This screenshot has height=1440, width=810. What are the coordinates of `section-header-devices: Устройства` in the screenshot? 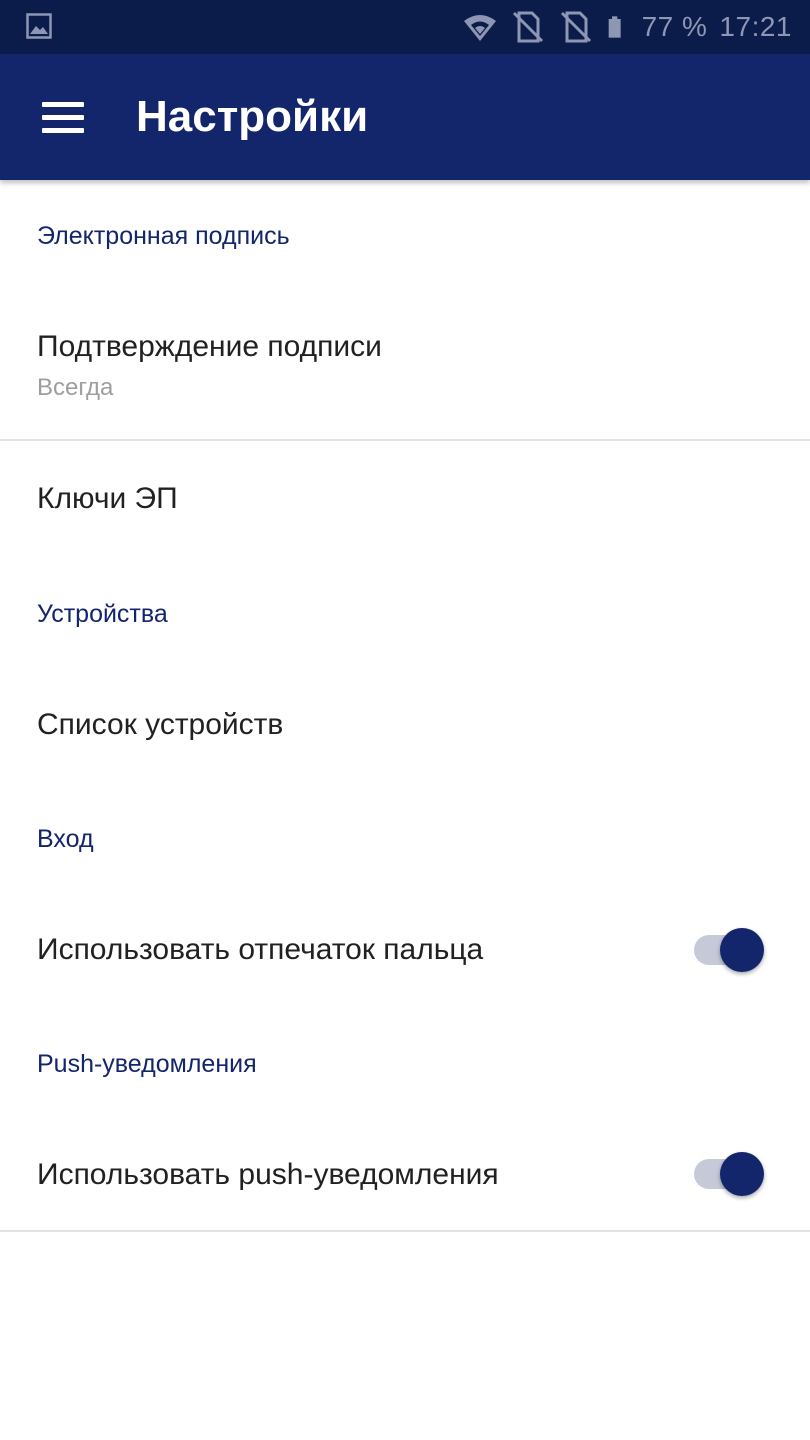 It's located at (102, 614).